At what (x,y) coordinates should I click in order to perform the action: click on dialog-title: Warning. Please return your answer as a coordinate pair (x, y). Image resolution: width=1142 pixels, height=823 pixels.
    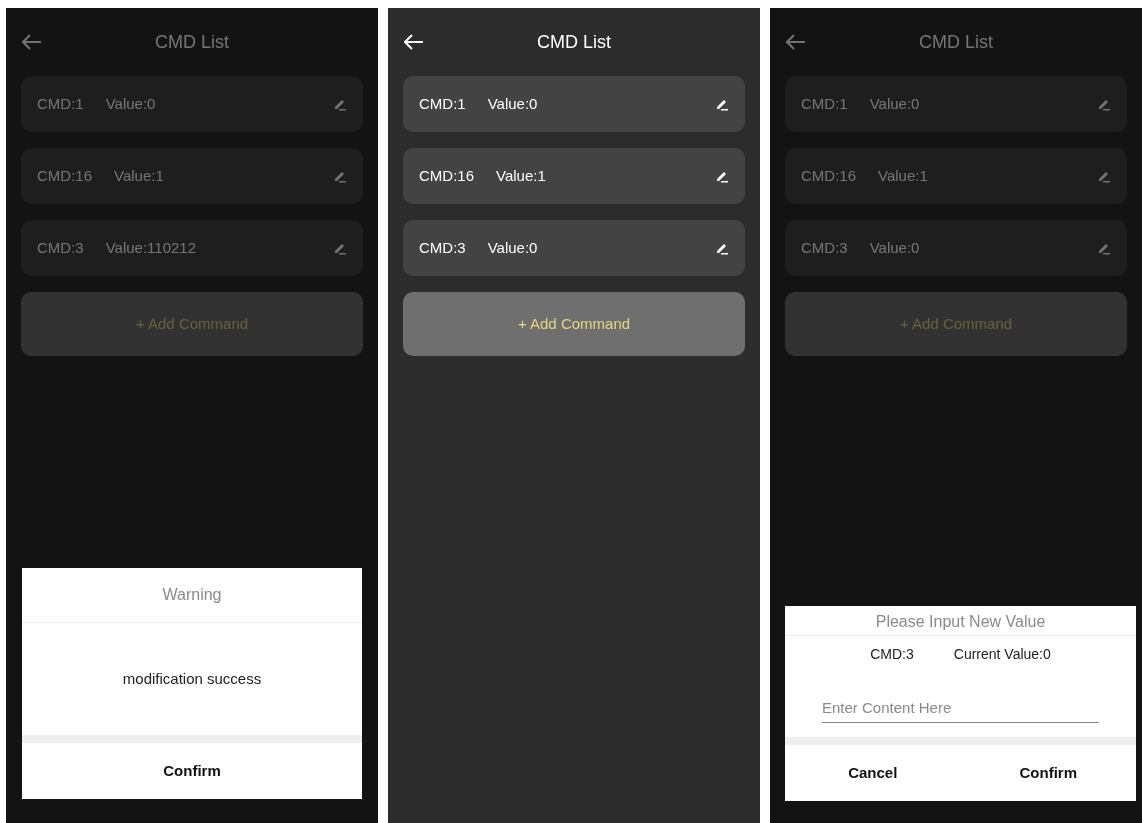
    Looking at the image, I should click on (192, 595).